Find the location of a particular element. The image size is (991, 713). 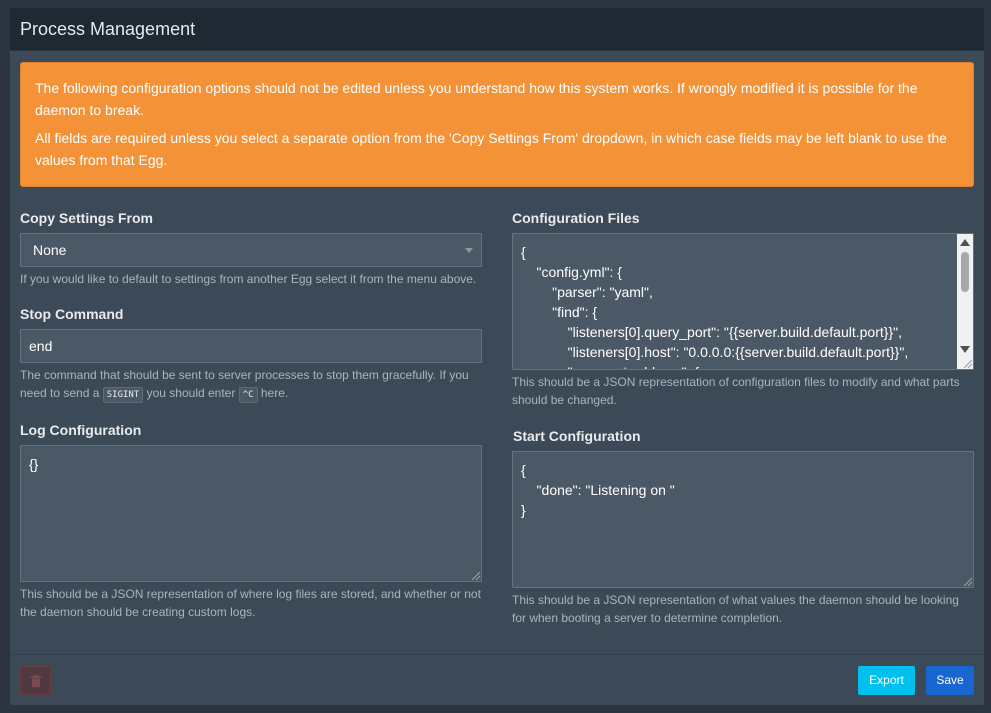

panel-footer: Export Save is located at coordinates (497, 679).